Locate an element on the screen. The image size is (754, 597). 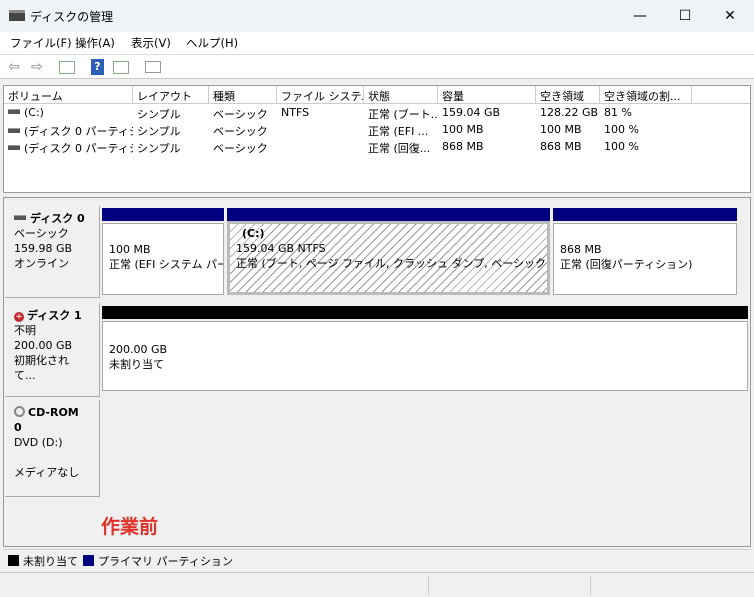
help-icon: ? is located at coordinates (97, 67).